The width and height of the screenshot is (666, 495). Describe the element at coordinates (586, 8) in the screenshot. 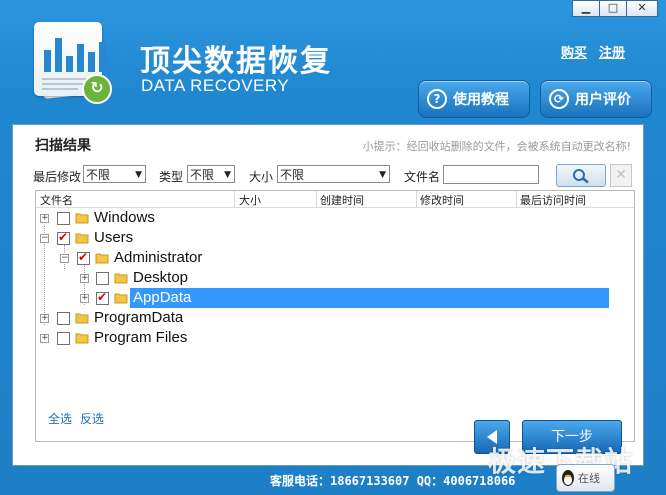

I see `minimize-button: ▁` at that location.